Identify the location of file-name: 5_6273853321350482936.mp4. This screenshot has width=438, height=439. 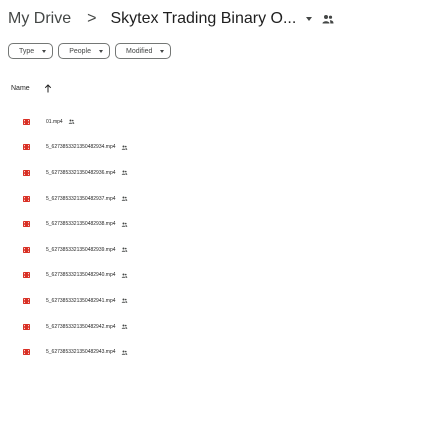
(81, 172).